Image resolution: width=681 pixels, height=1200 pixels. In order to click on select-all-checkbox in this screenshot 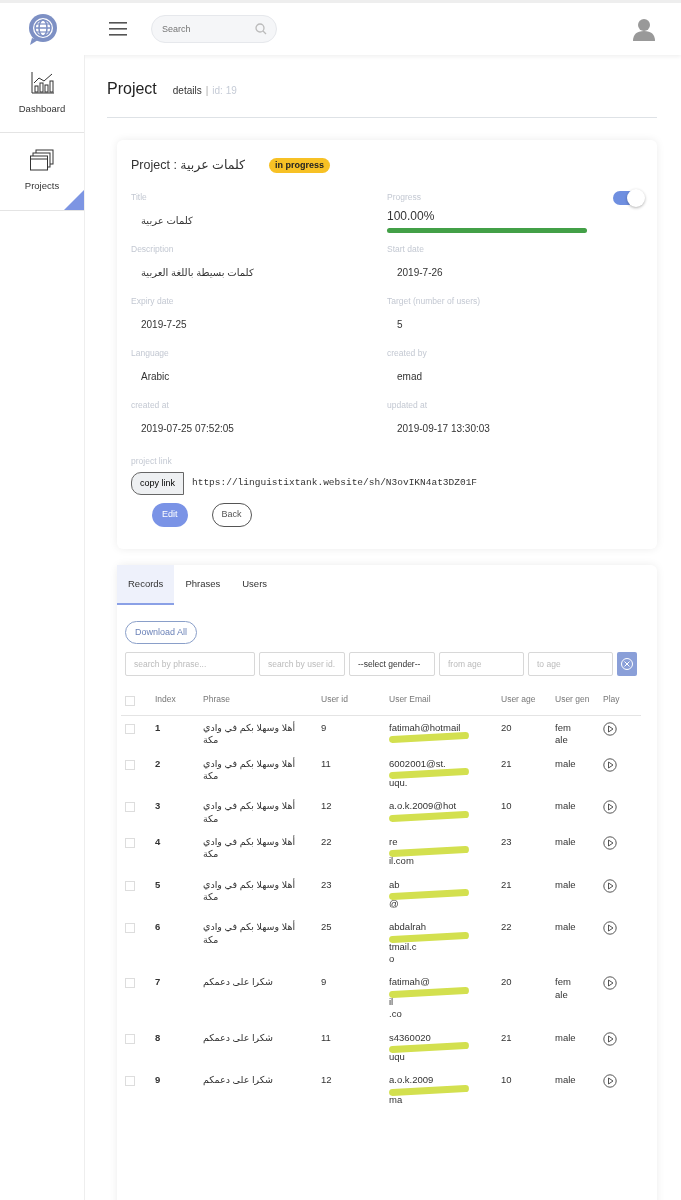, I will do `click(130, 700)`.